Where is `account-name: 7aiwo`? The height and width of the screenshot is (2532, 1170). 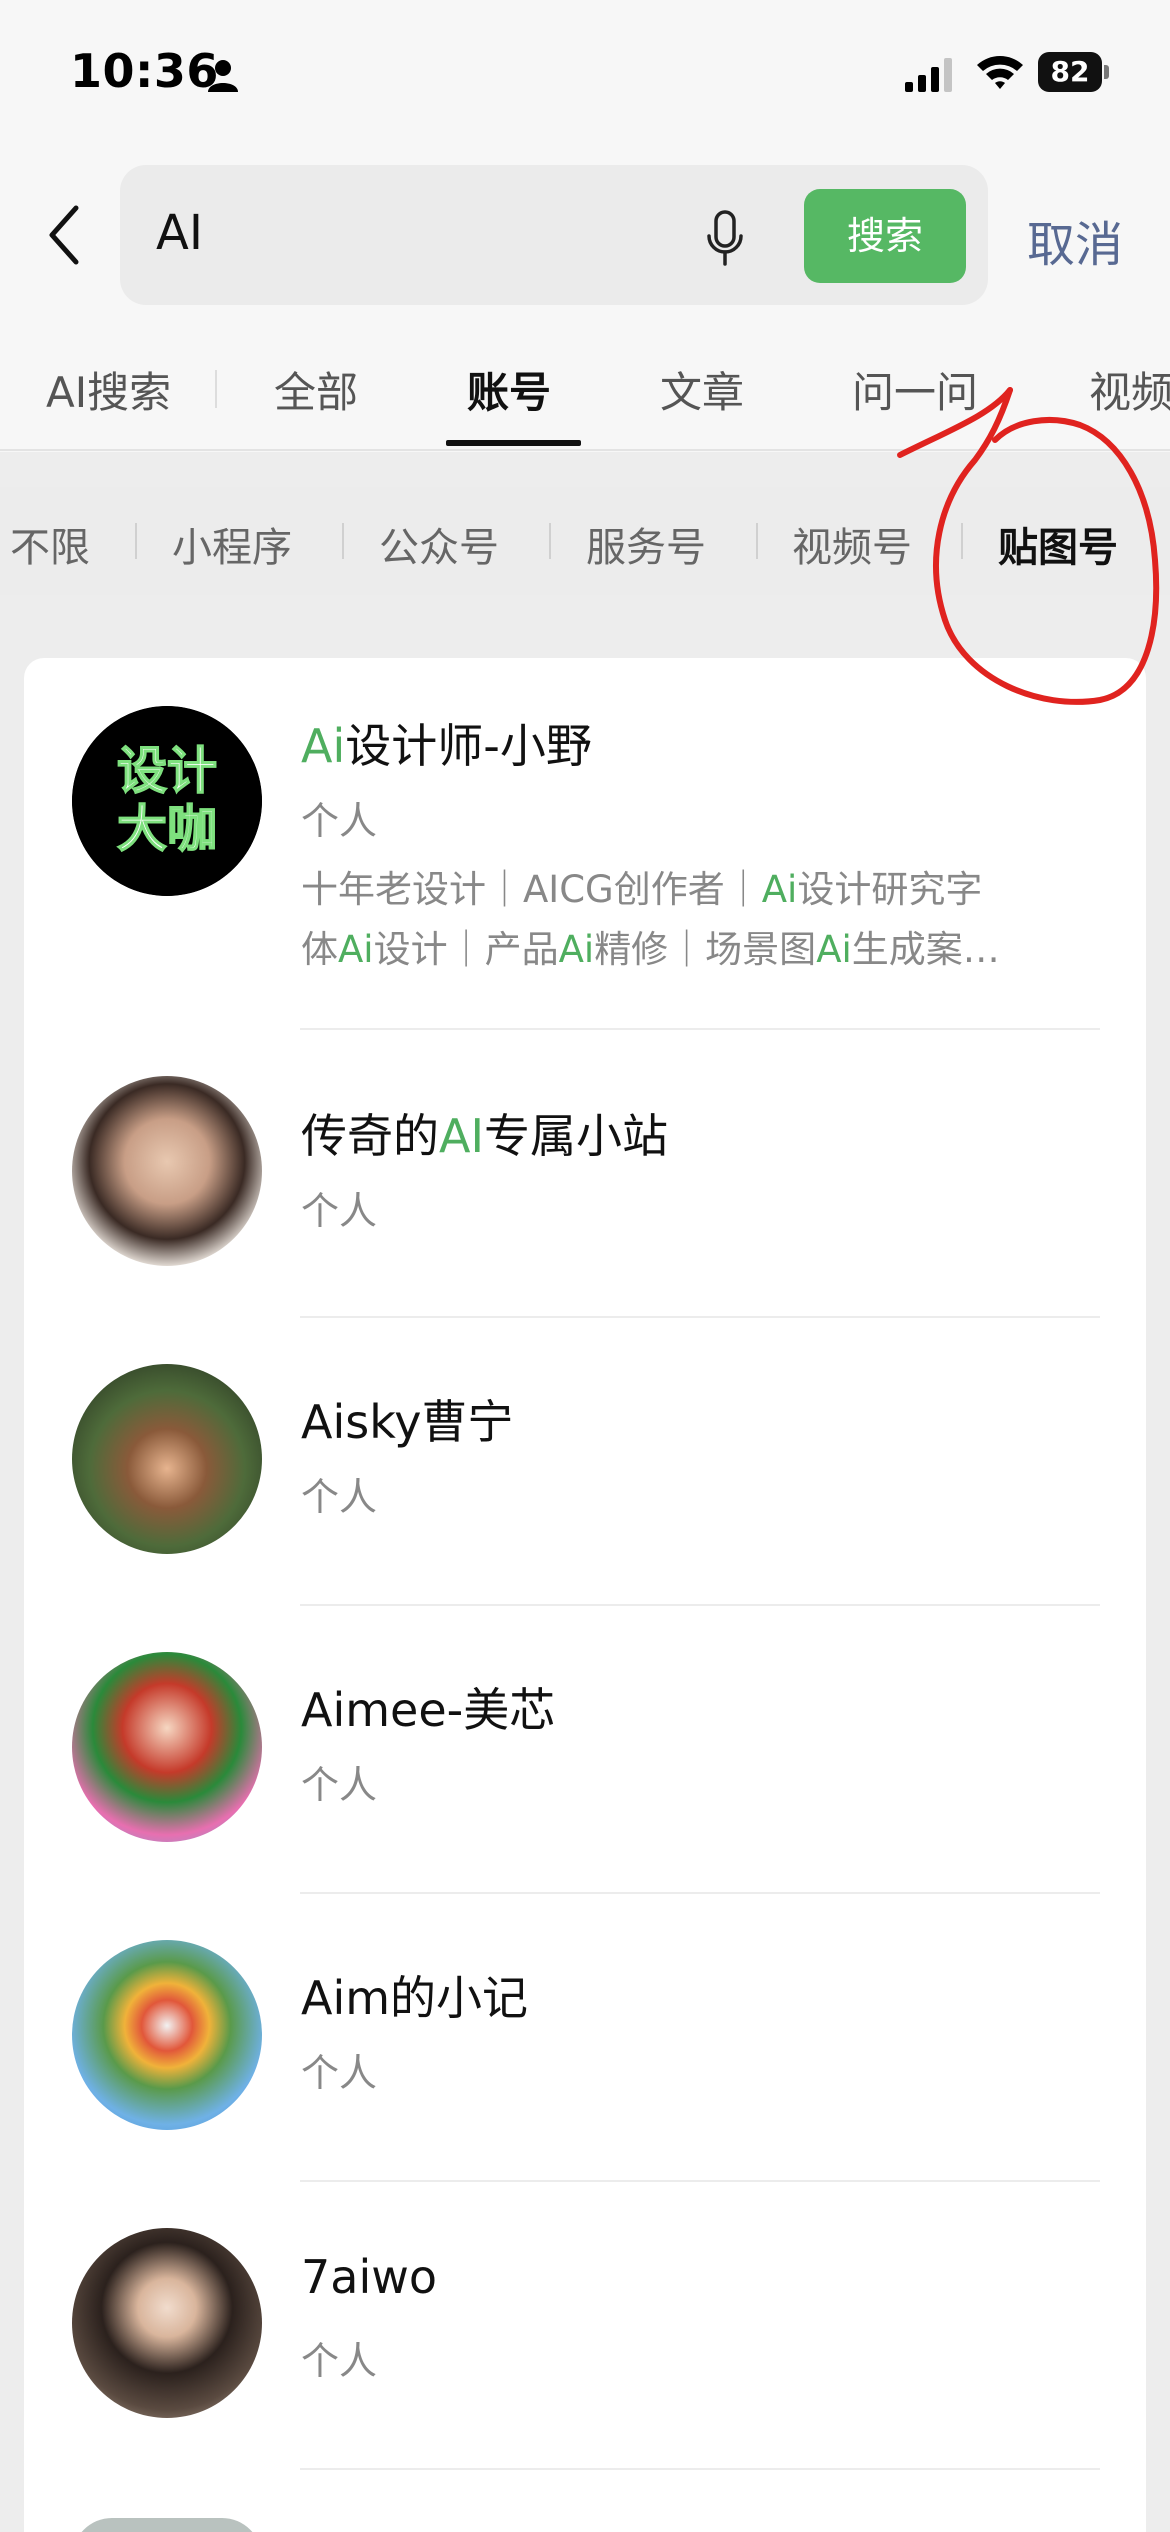 account-name: 7aiwo is located at coordinates (369, 2277).